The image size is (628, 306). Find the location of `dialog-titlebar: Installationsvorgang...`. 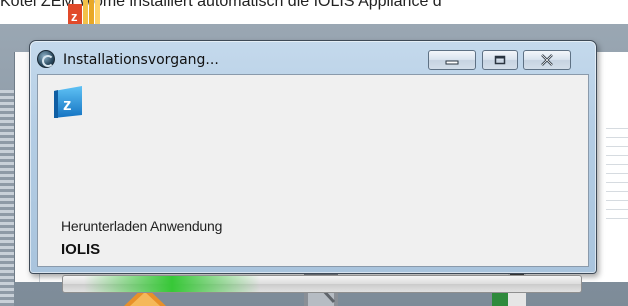

dialog-titlebar: Installationsvorgang... is located at coordinates (313, 56).